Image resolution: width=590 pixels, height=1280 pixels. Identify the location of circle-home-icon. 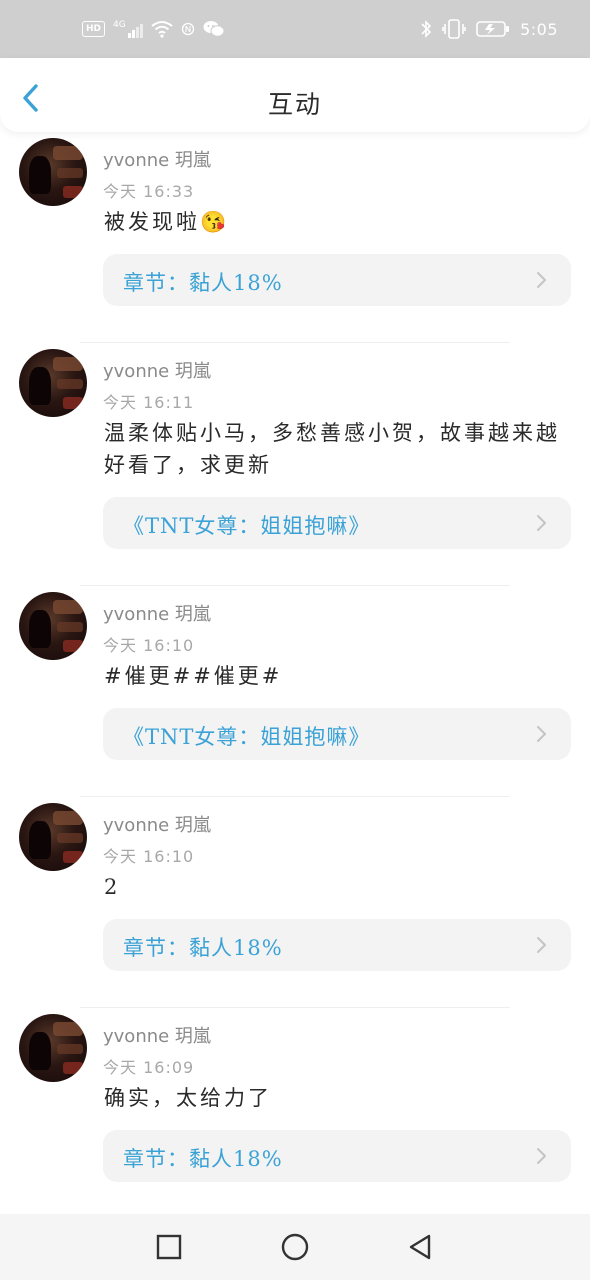
(295, 1247).